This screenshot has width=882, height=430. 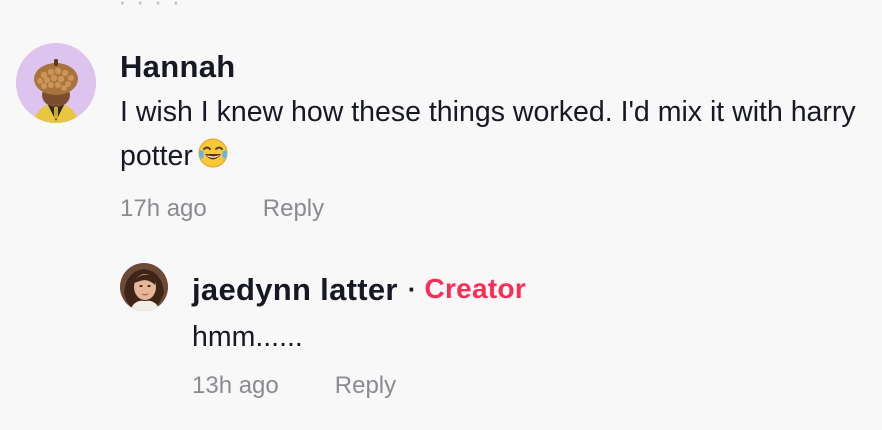 What do you see at coordinates (177, 67) in the screenshot?
I see `username: Hannah` at bounding box center [177, 67].